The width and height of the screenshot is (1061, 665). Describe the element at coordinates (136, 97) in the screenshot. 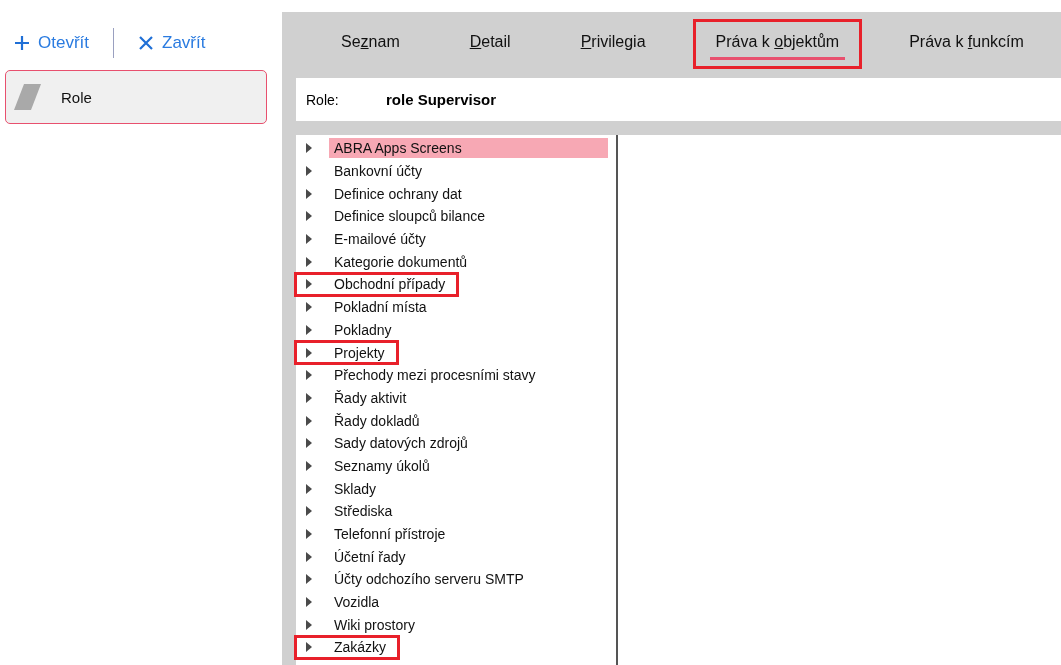

I see `nav-item: Role` at that location.